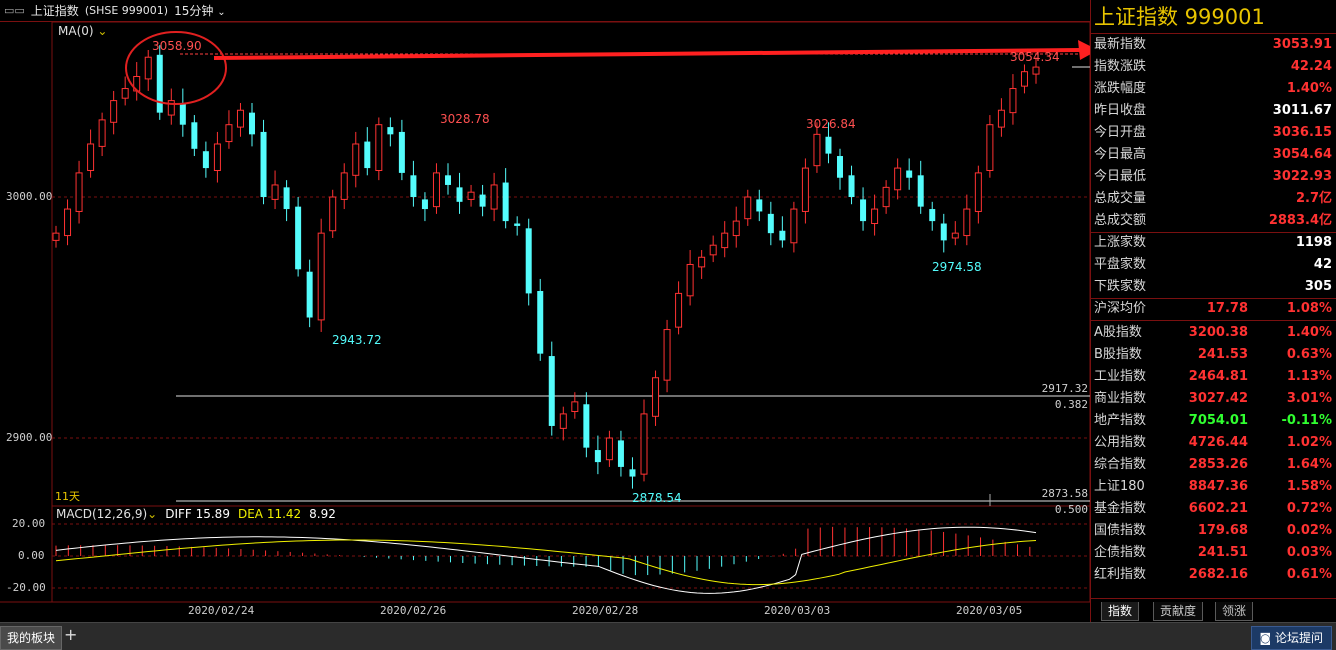 The image size is (1336, 650). Describe the element at coordinates (1213, 333) in the screenshot. I see `index-row: A股指数 3200.38 1.40%` at that location.